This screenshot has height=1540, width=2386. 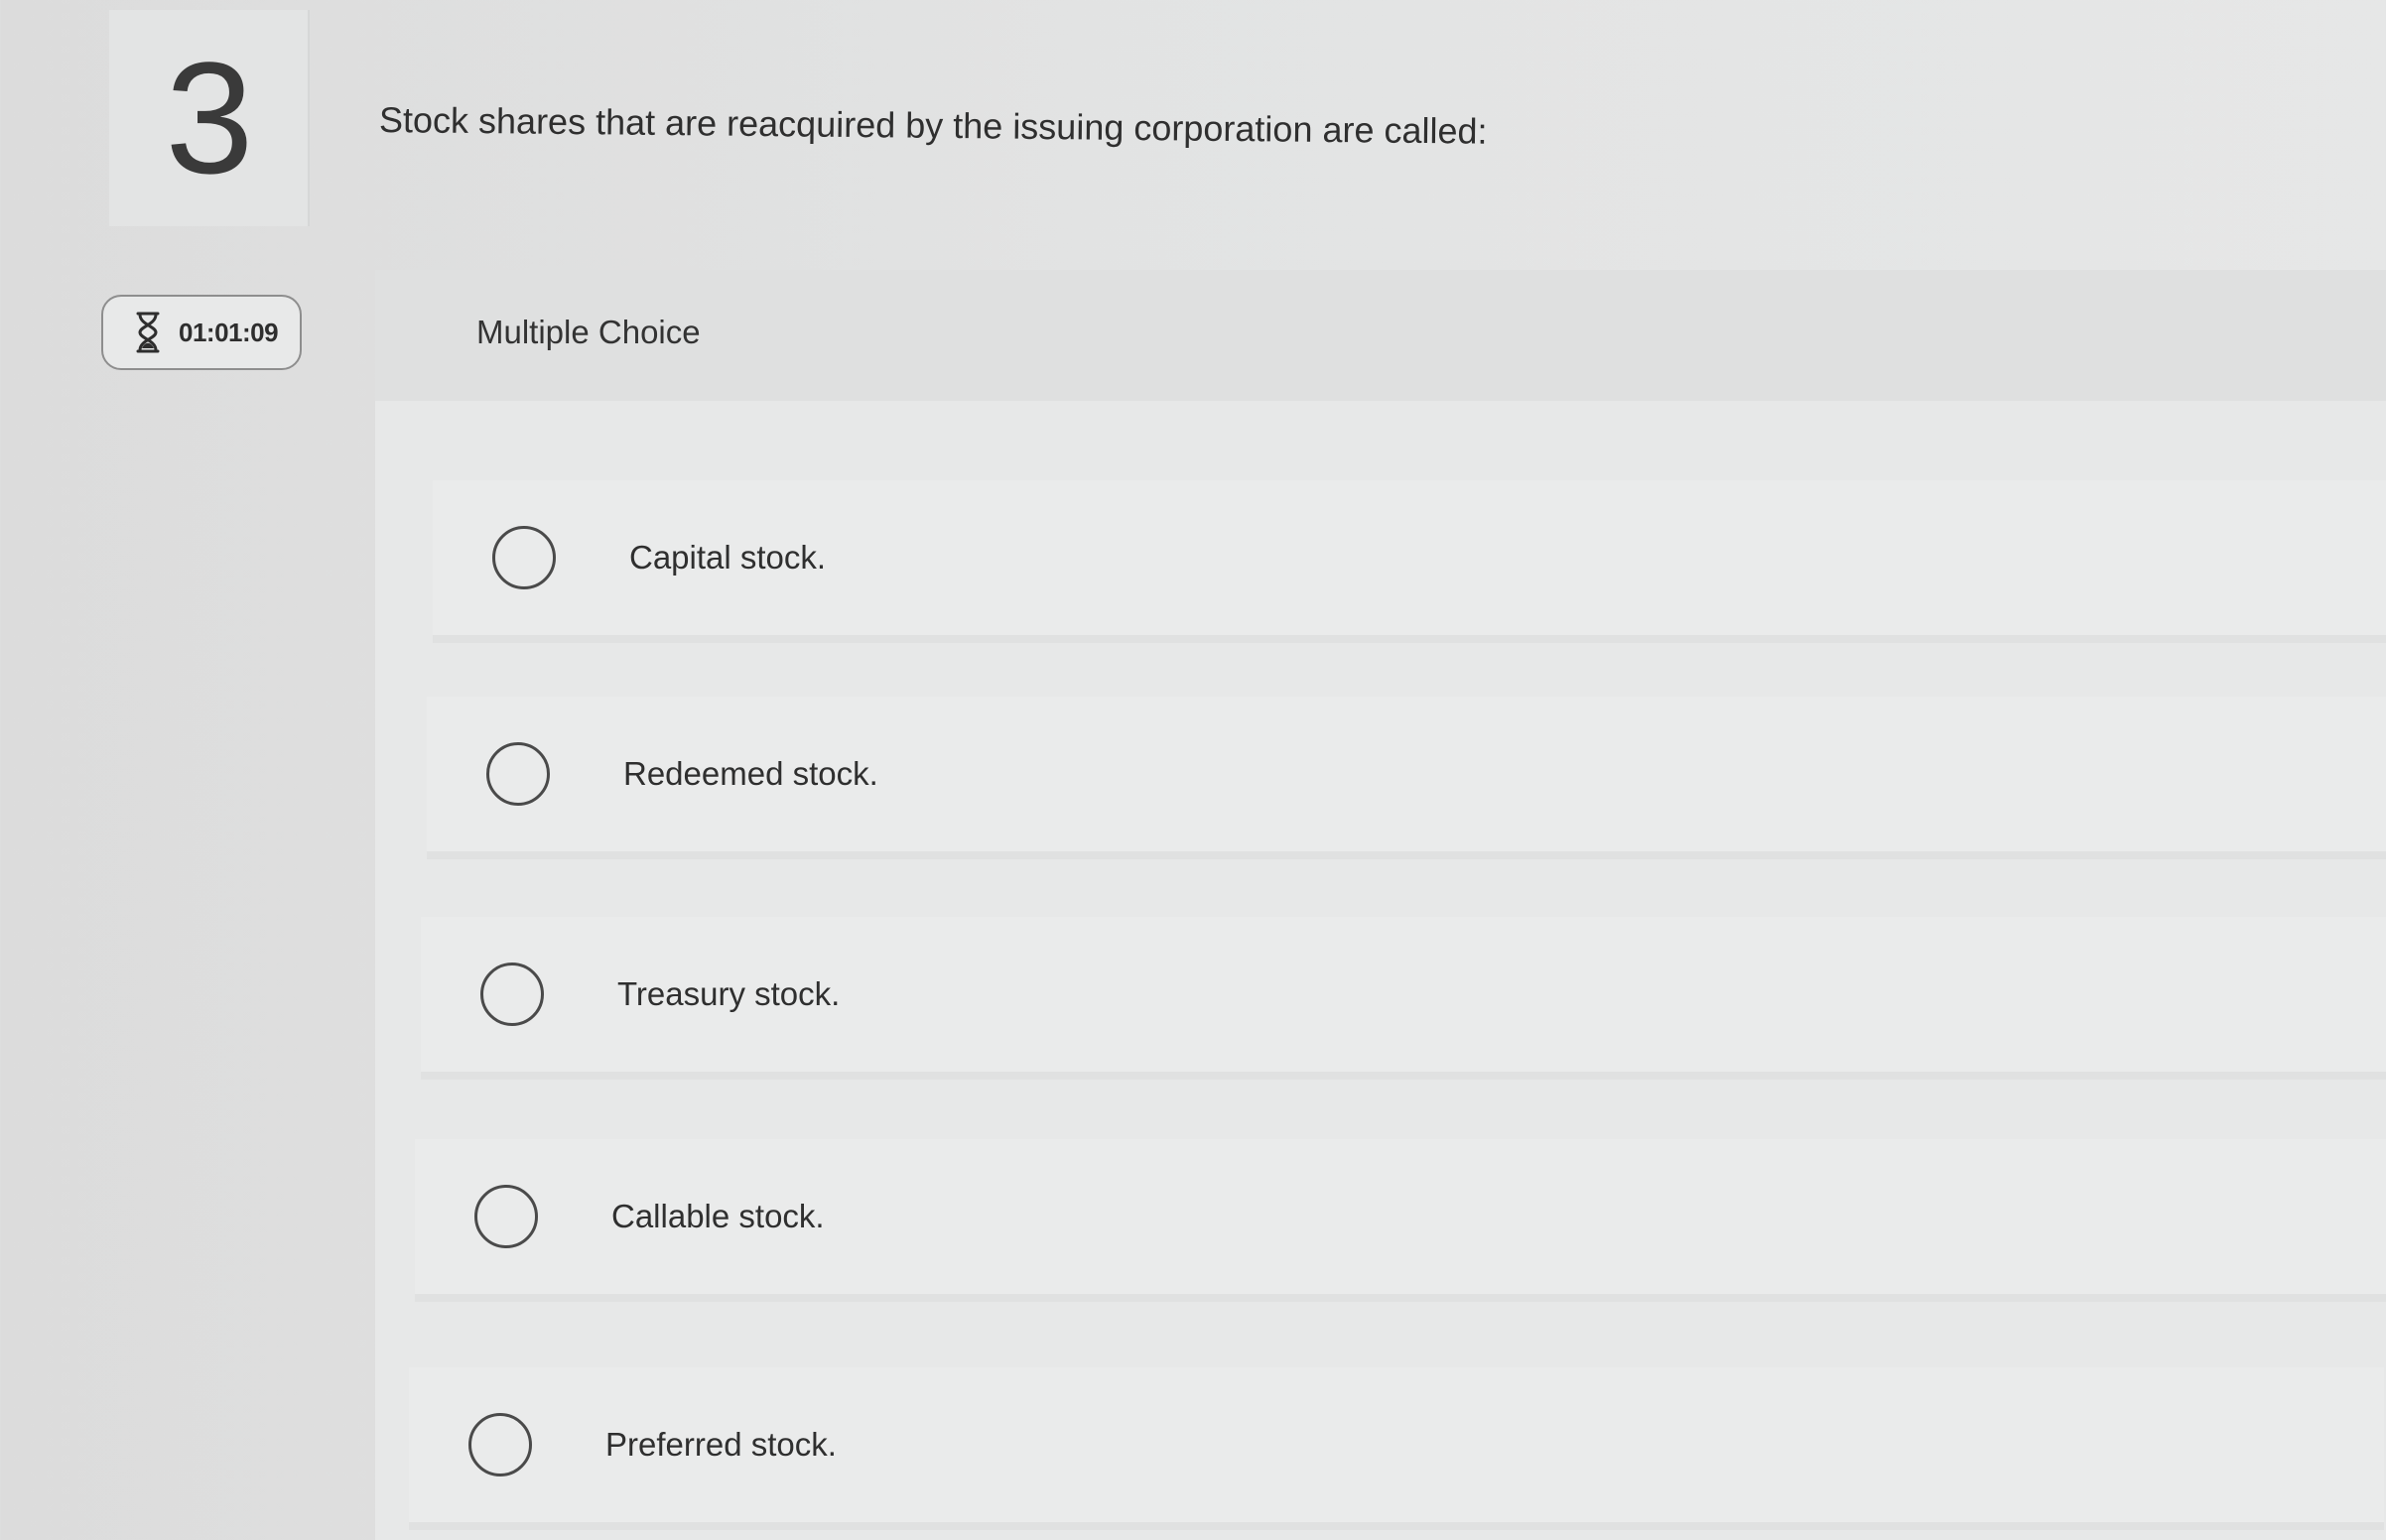 What do you see at coordinates (750, 773) in the screenshot?
I see `choice-label: Redeemed stock.` at bounding box center [750, 773].